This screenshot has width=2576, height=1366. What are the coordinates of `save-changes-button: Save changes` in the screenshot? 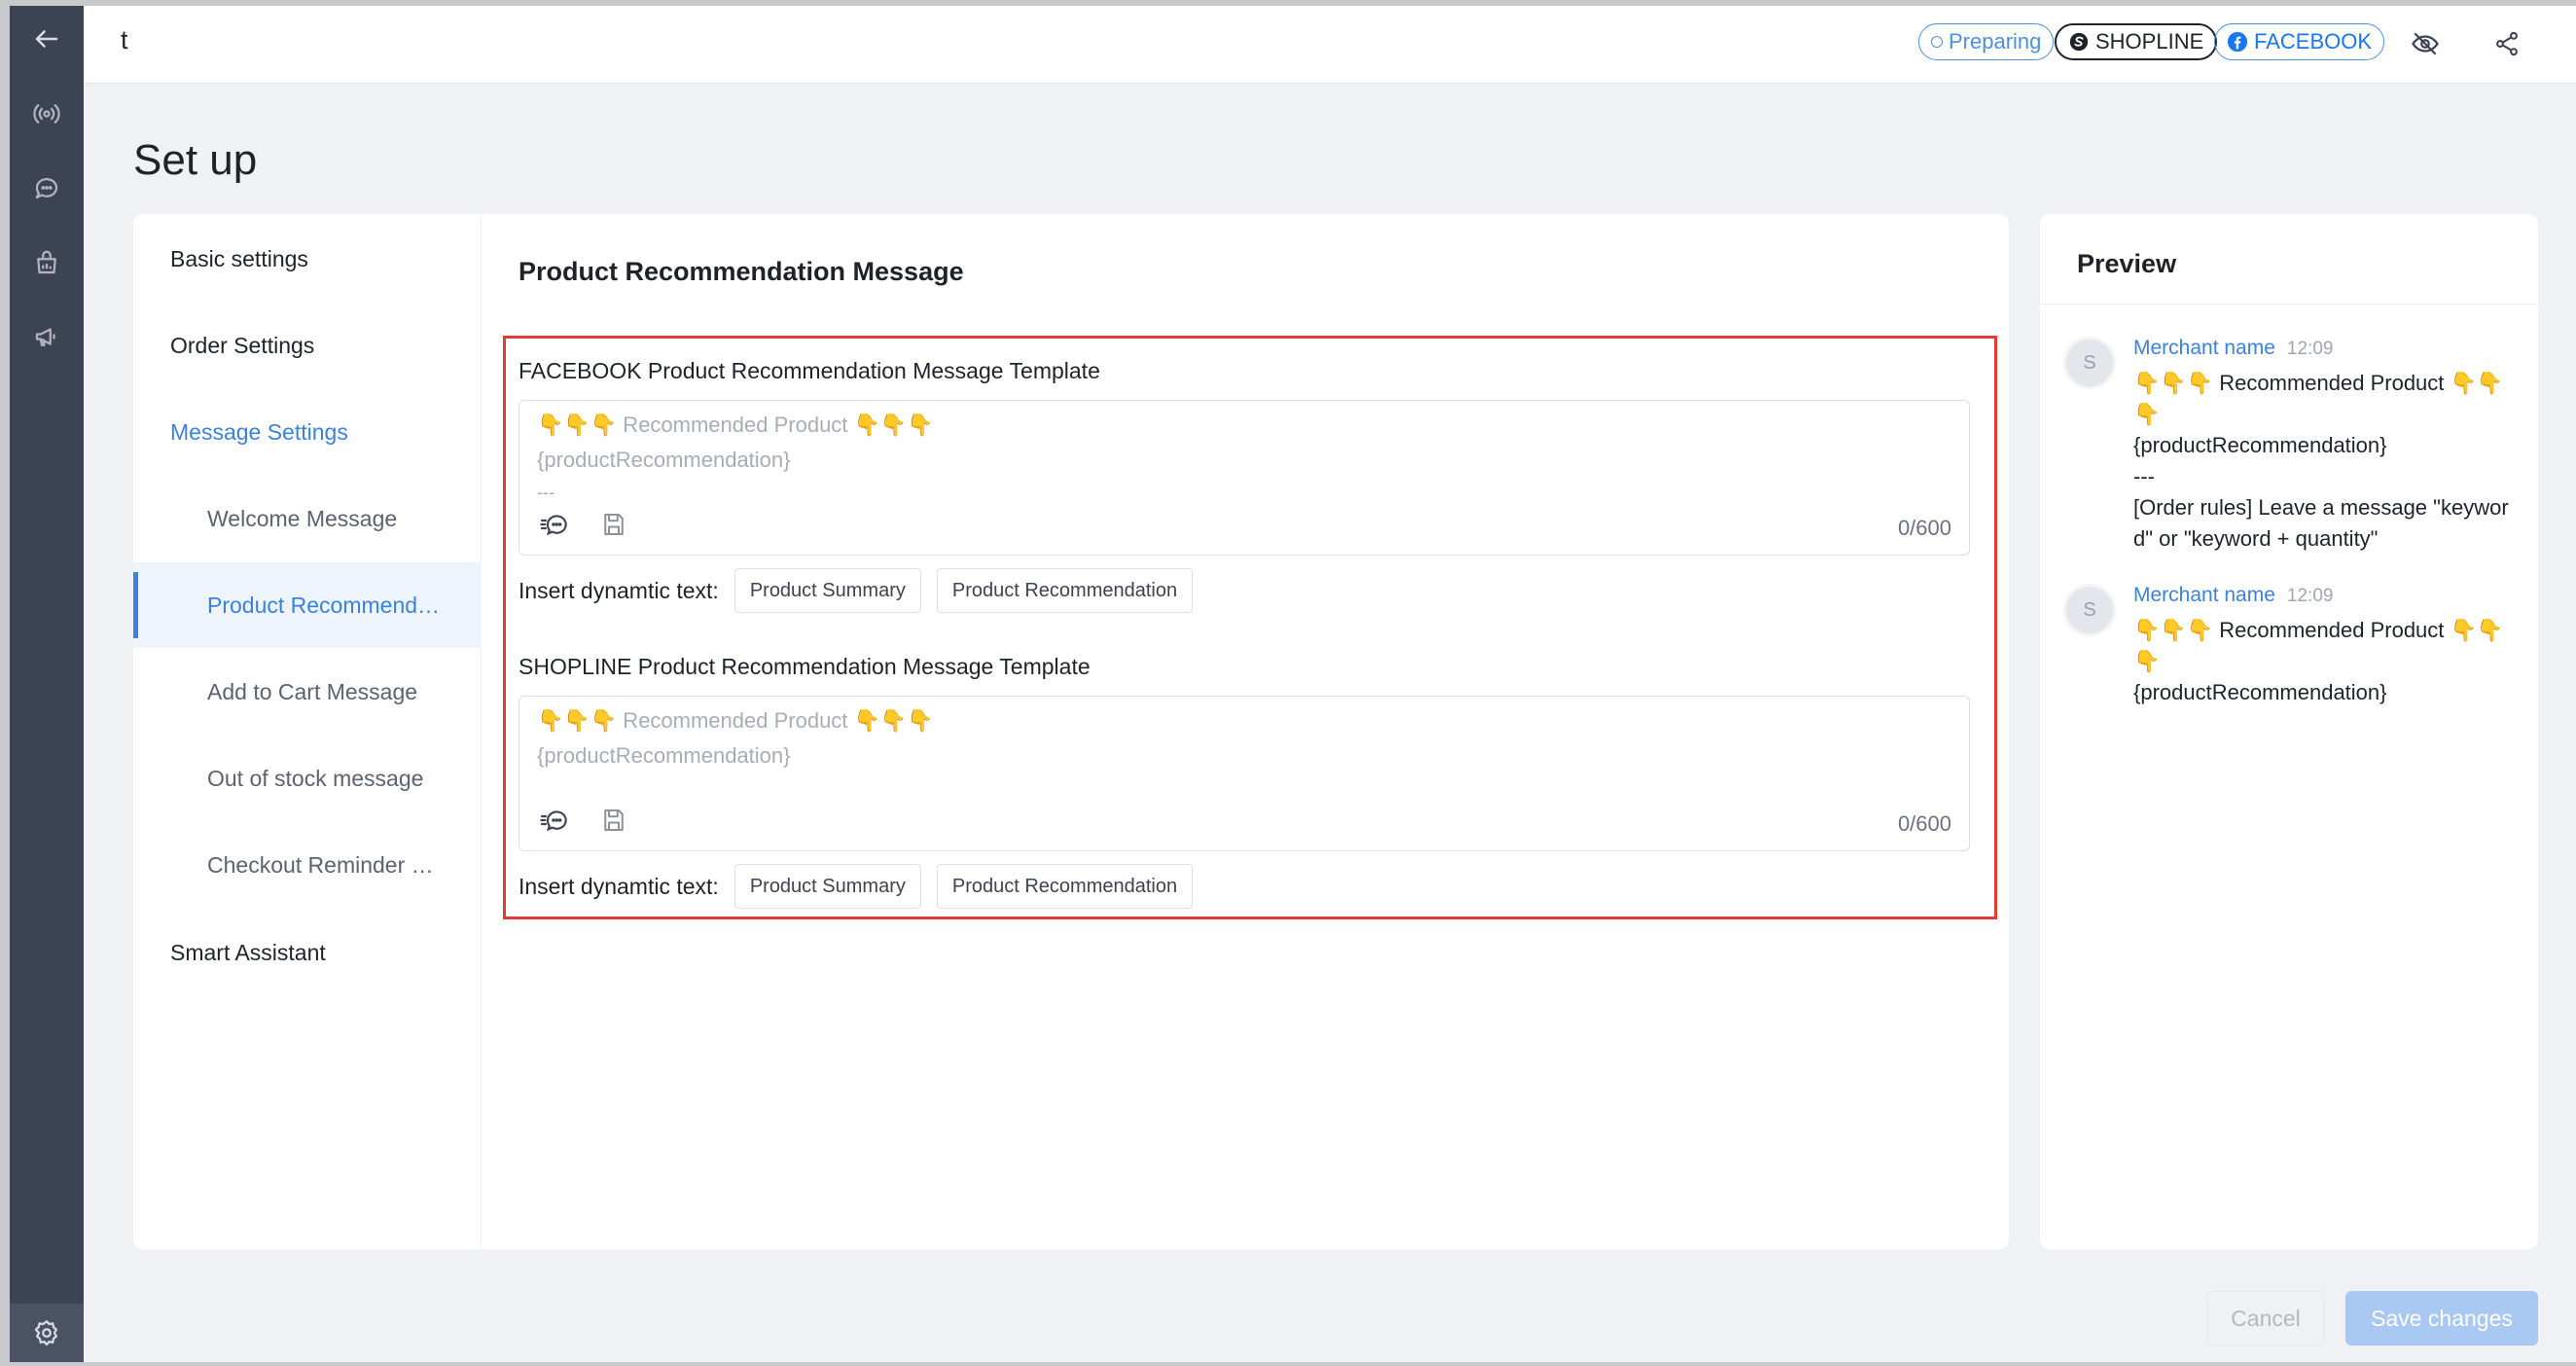 It's located at (2441, 1318).